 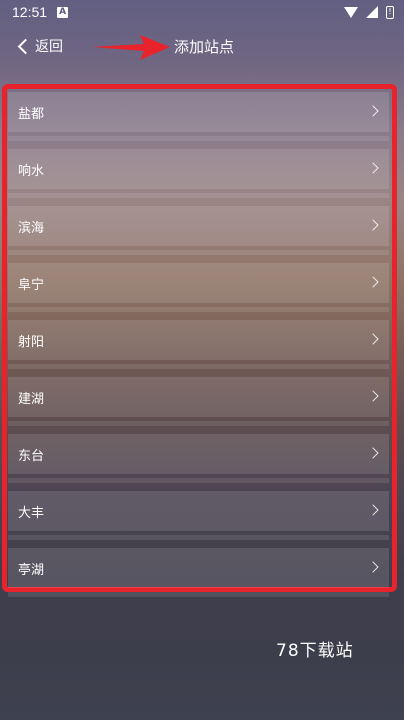 I want to click on back-button: 返回, so click(x=39, y=46).